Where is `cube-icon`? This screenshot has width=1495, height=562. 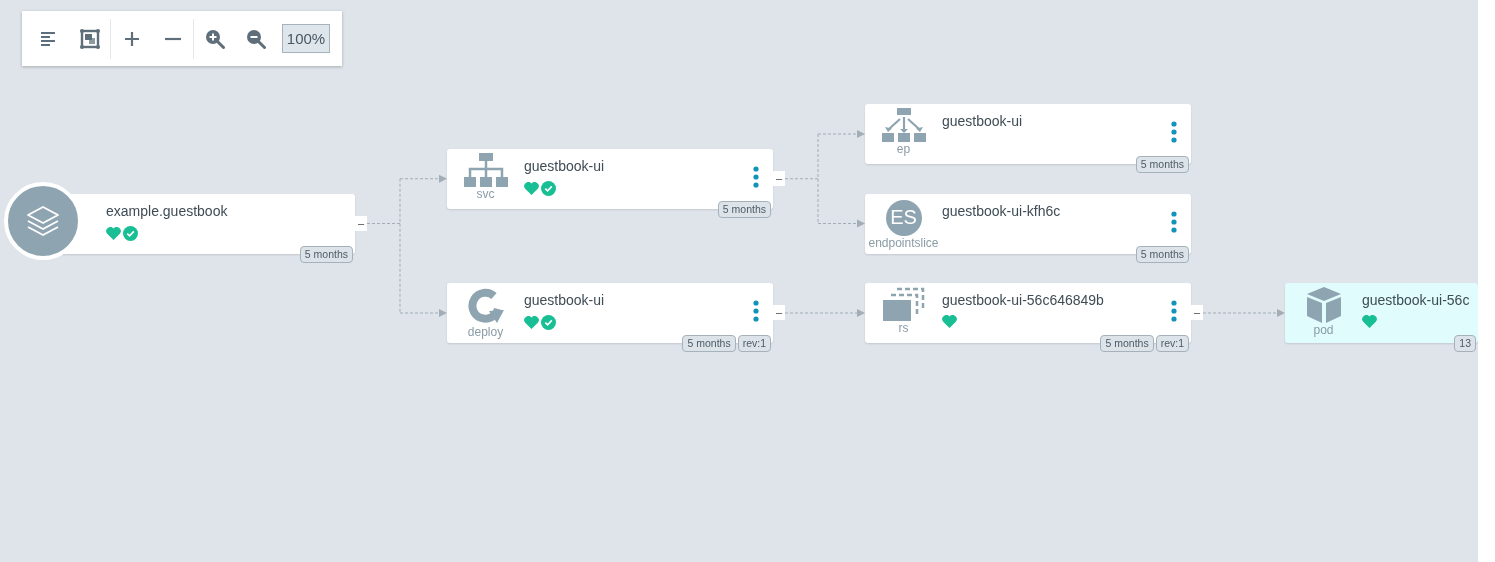
cube-icon is located at coordinates (1323, 305).